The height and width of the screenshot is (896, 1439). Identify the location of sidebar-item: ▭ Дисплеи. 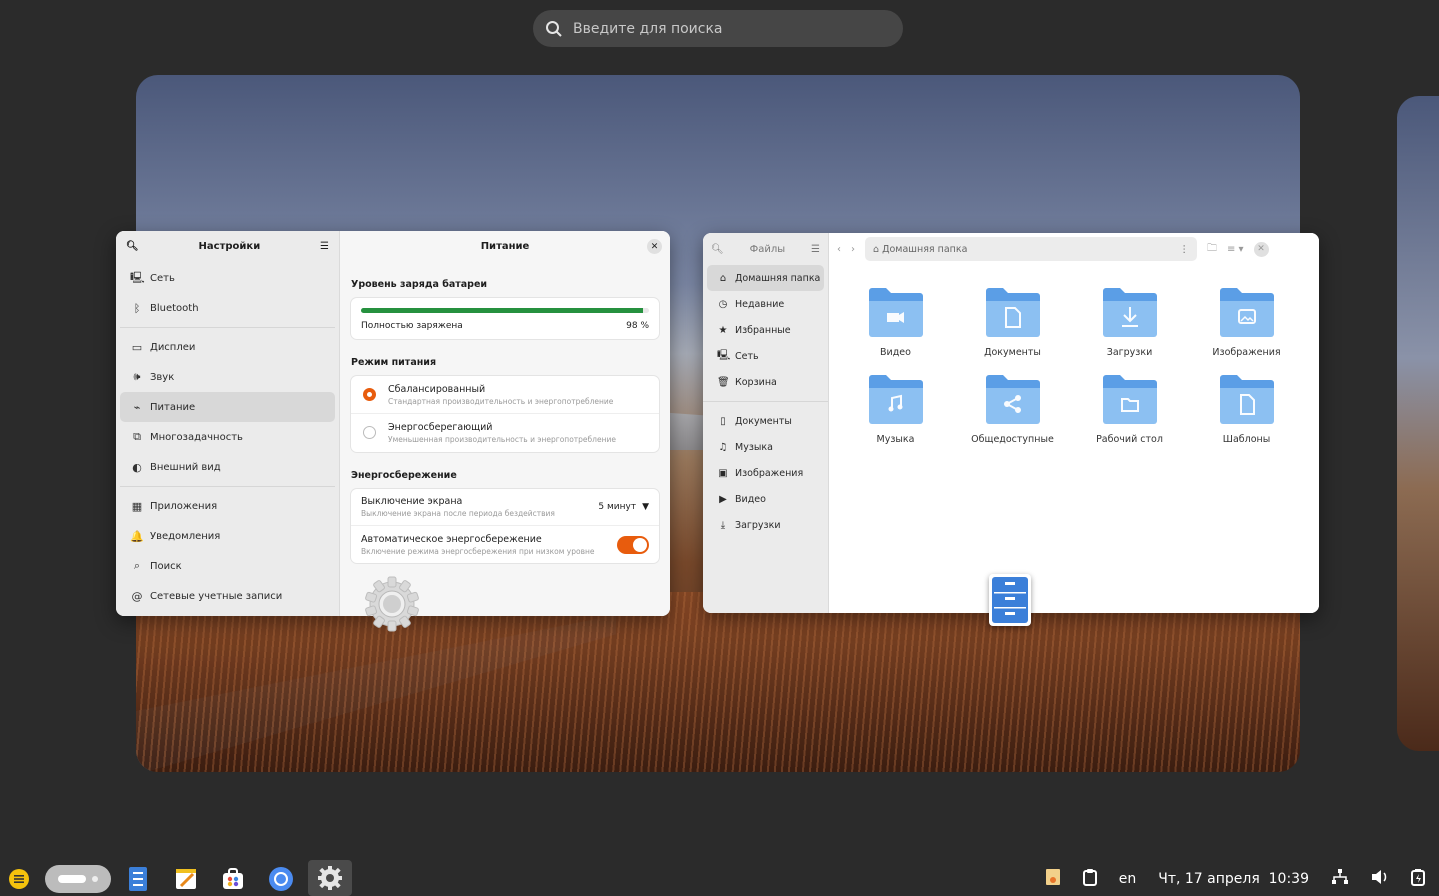
(227, 347).